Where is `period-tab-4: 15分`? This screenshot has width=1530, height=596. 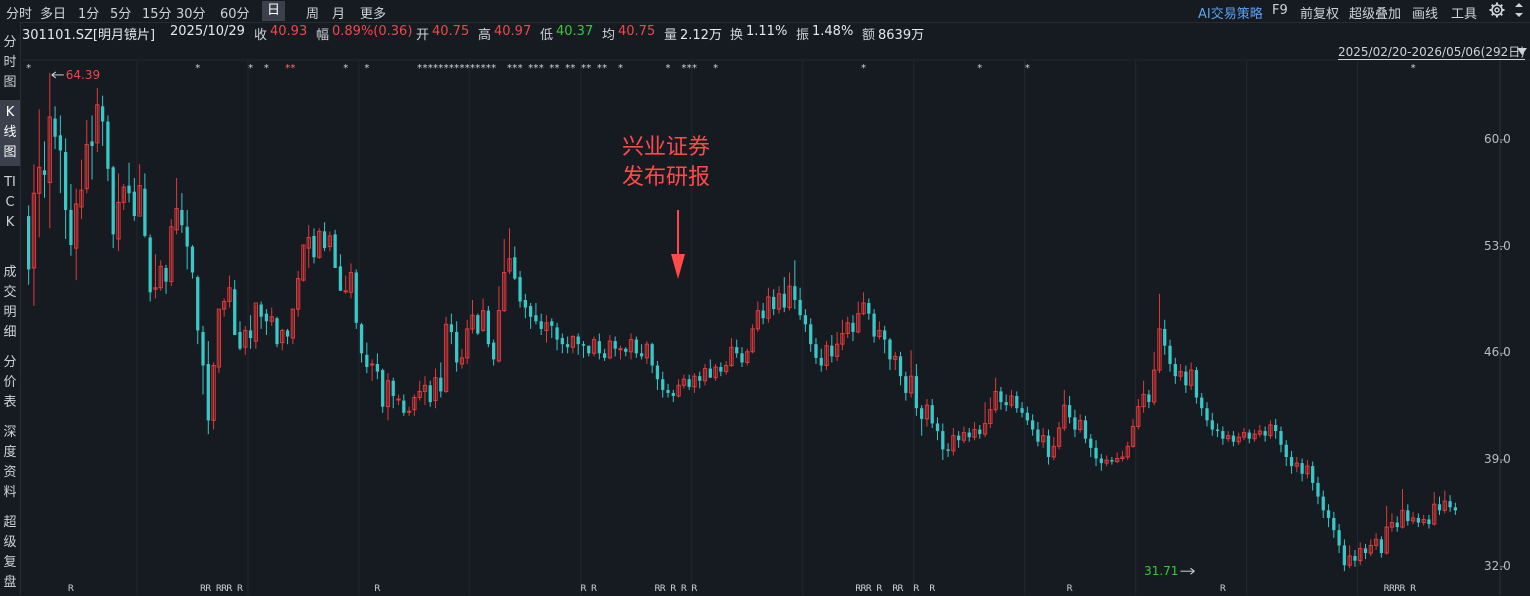 period-tab-4: 15分 is located at coordinates (157, 12).